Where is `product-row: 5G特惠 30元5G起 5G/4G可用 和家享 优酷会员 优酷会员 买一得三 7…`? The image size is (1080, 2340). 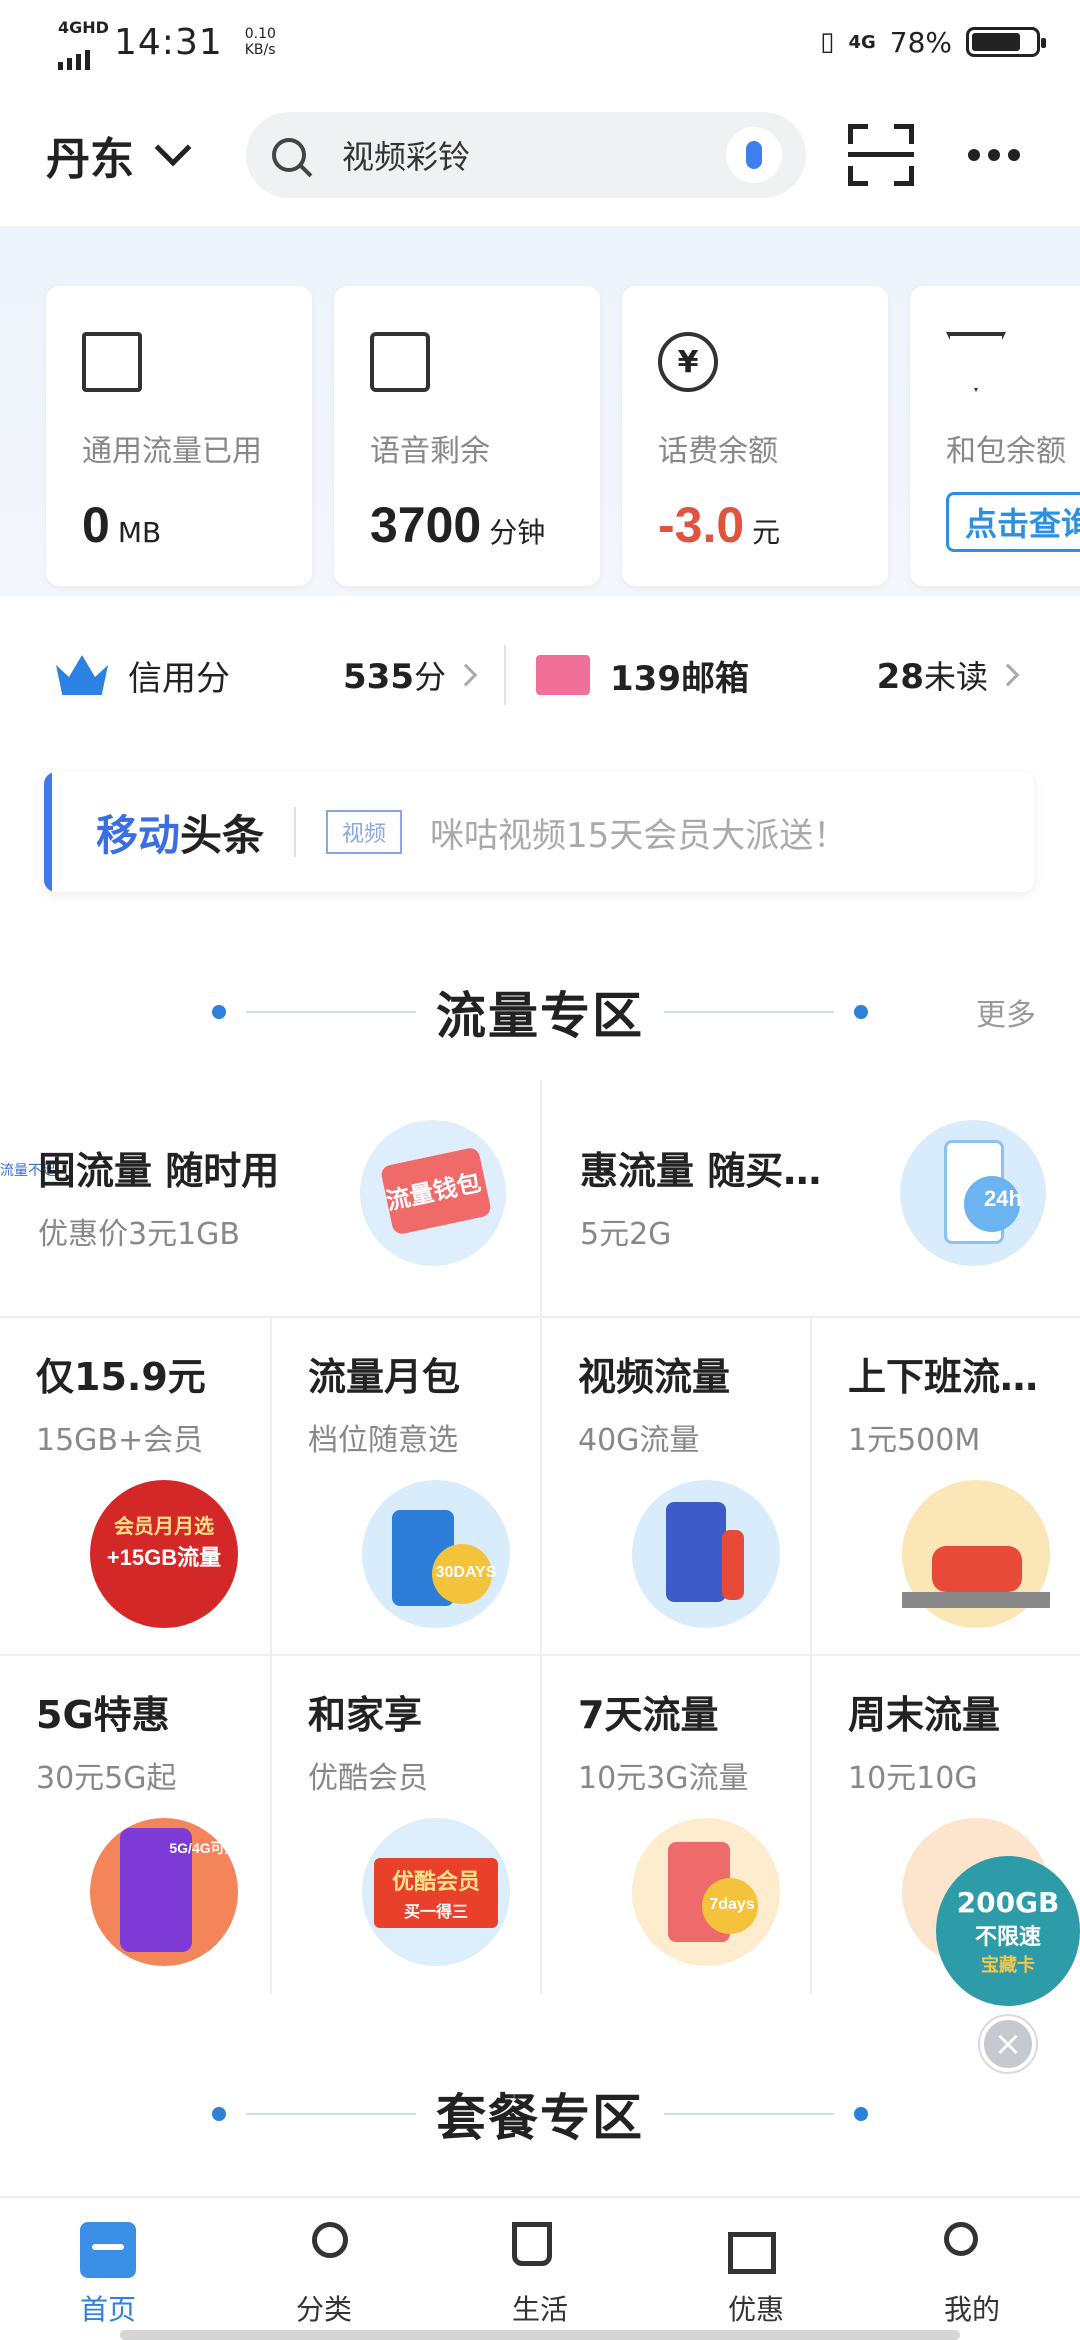
product-row: 5G特惠 30元5G起 5G/4G可用 和家享 优酷会员 优酷会员 买一得三 7… is located at coordinates (540, 1824).